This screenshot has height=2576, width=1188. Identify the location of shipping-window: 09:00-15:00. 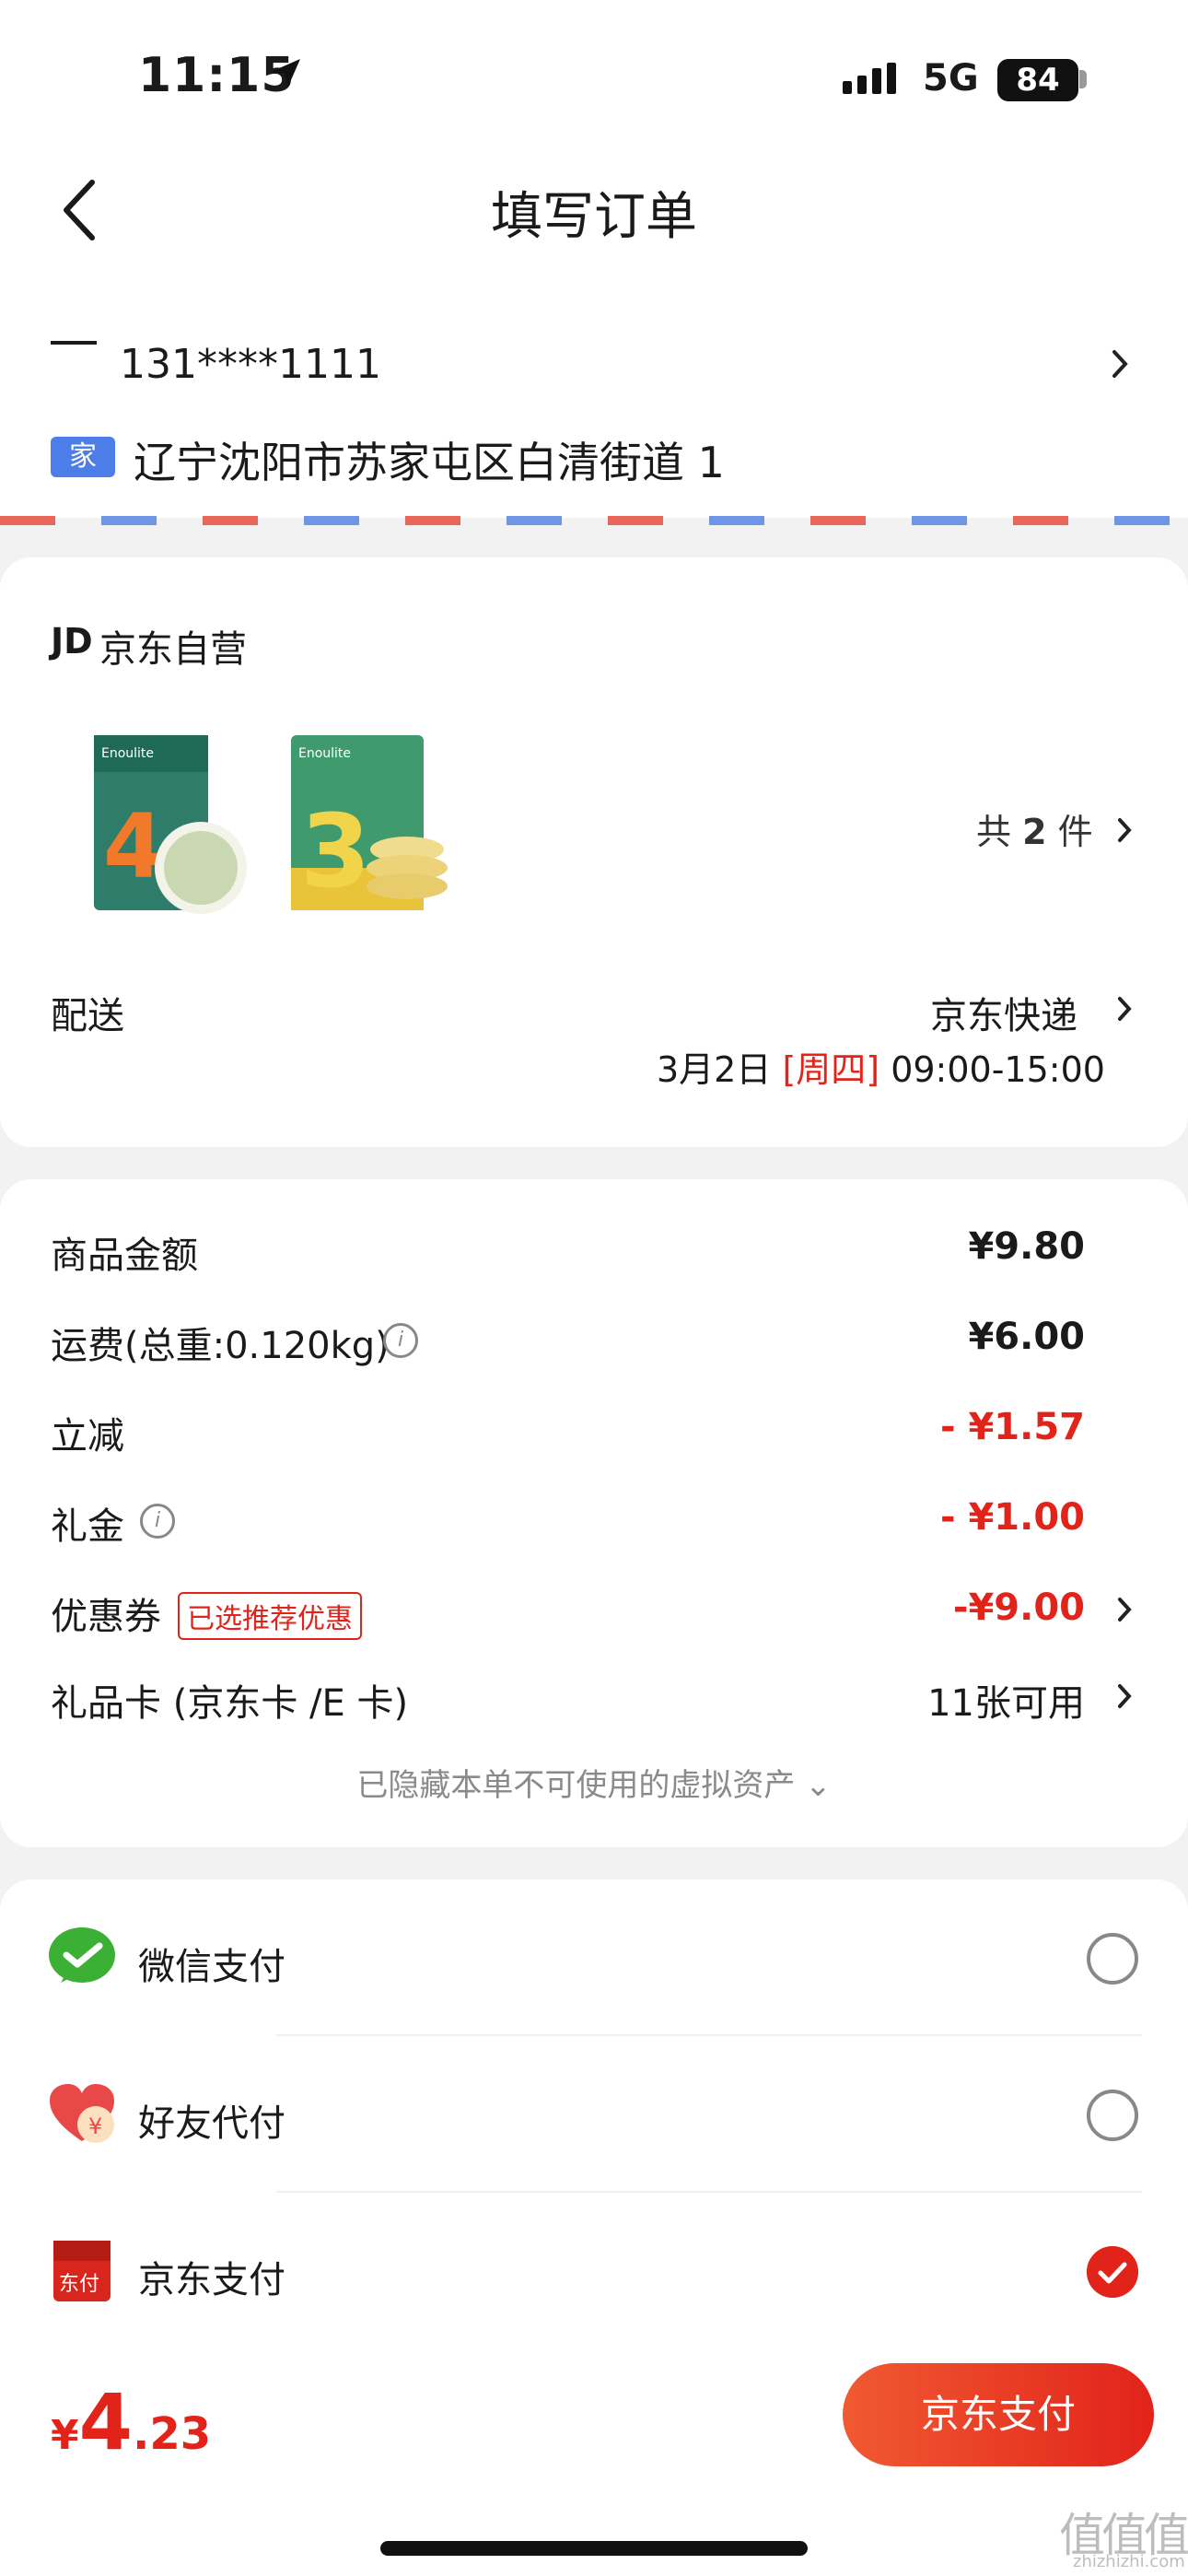
(998, 1069).